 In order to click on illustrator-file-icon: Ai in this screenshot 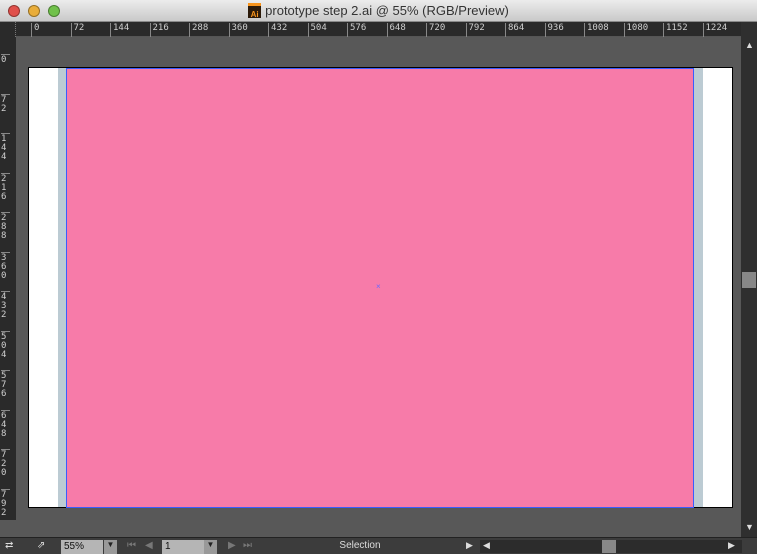, I will do `click(255, 11)`.